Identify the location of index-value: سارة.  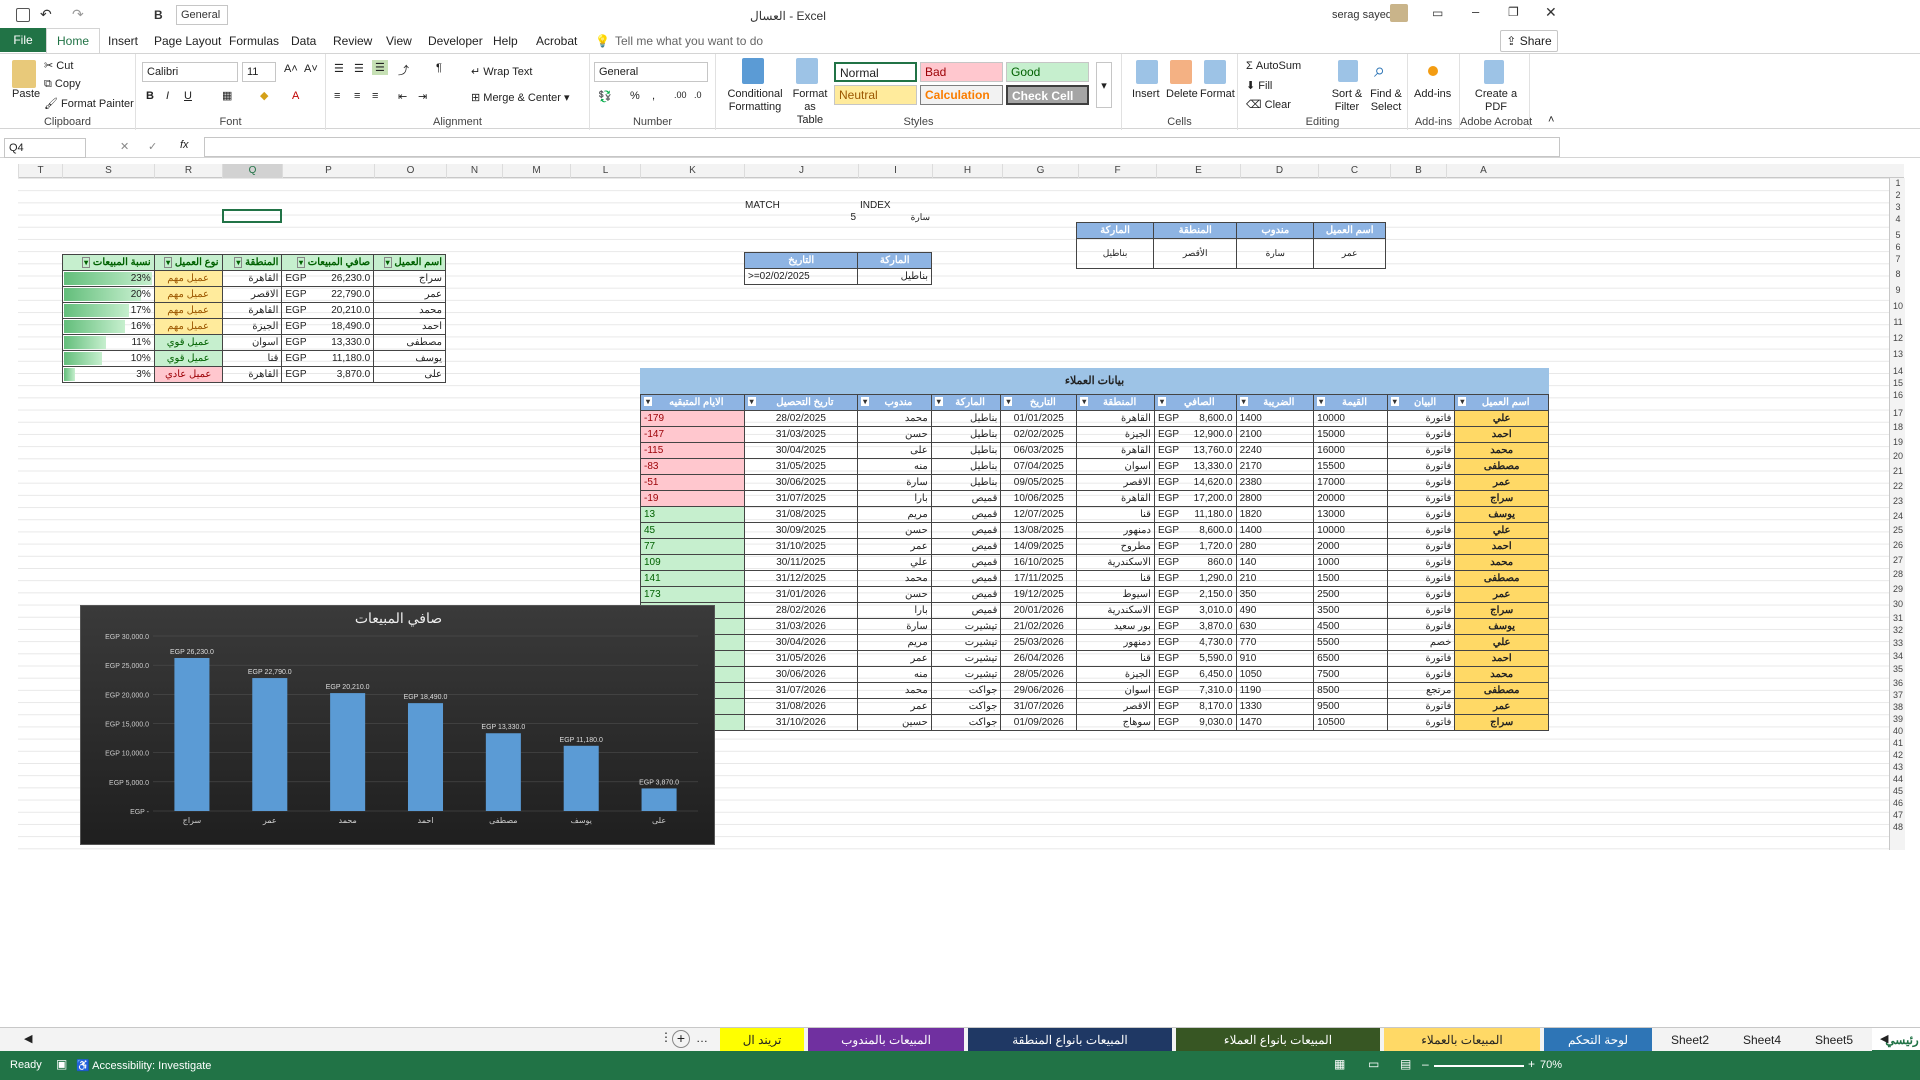
(914, 217).